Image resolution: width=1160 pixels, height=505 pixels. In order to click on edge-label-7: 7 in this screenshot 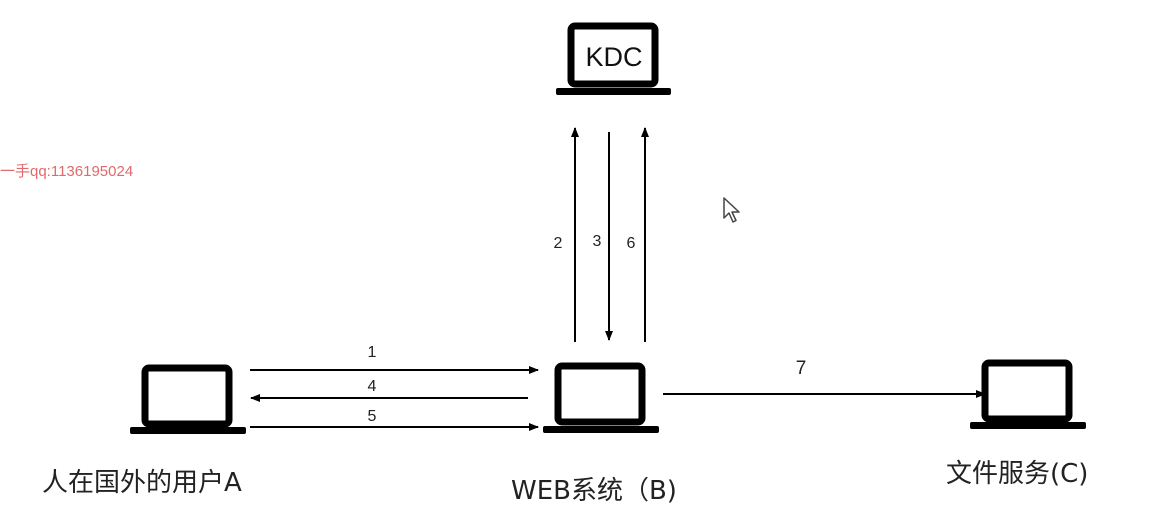, I will do `click(801, 368)`.